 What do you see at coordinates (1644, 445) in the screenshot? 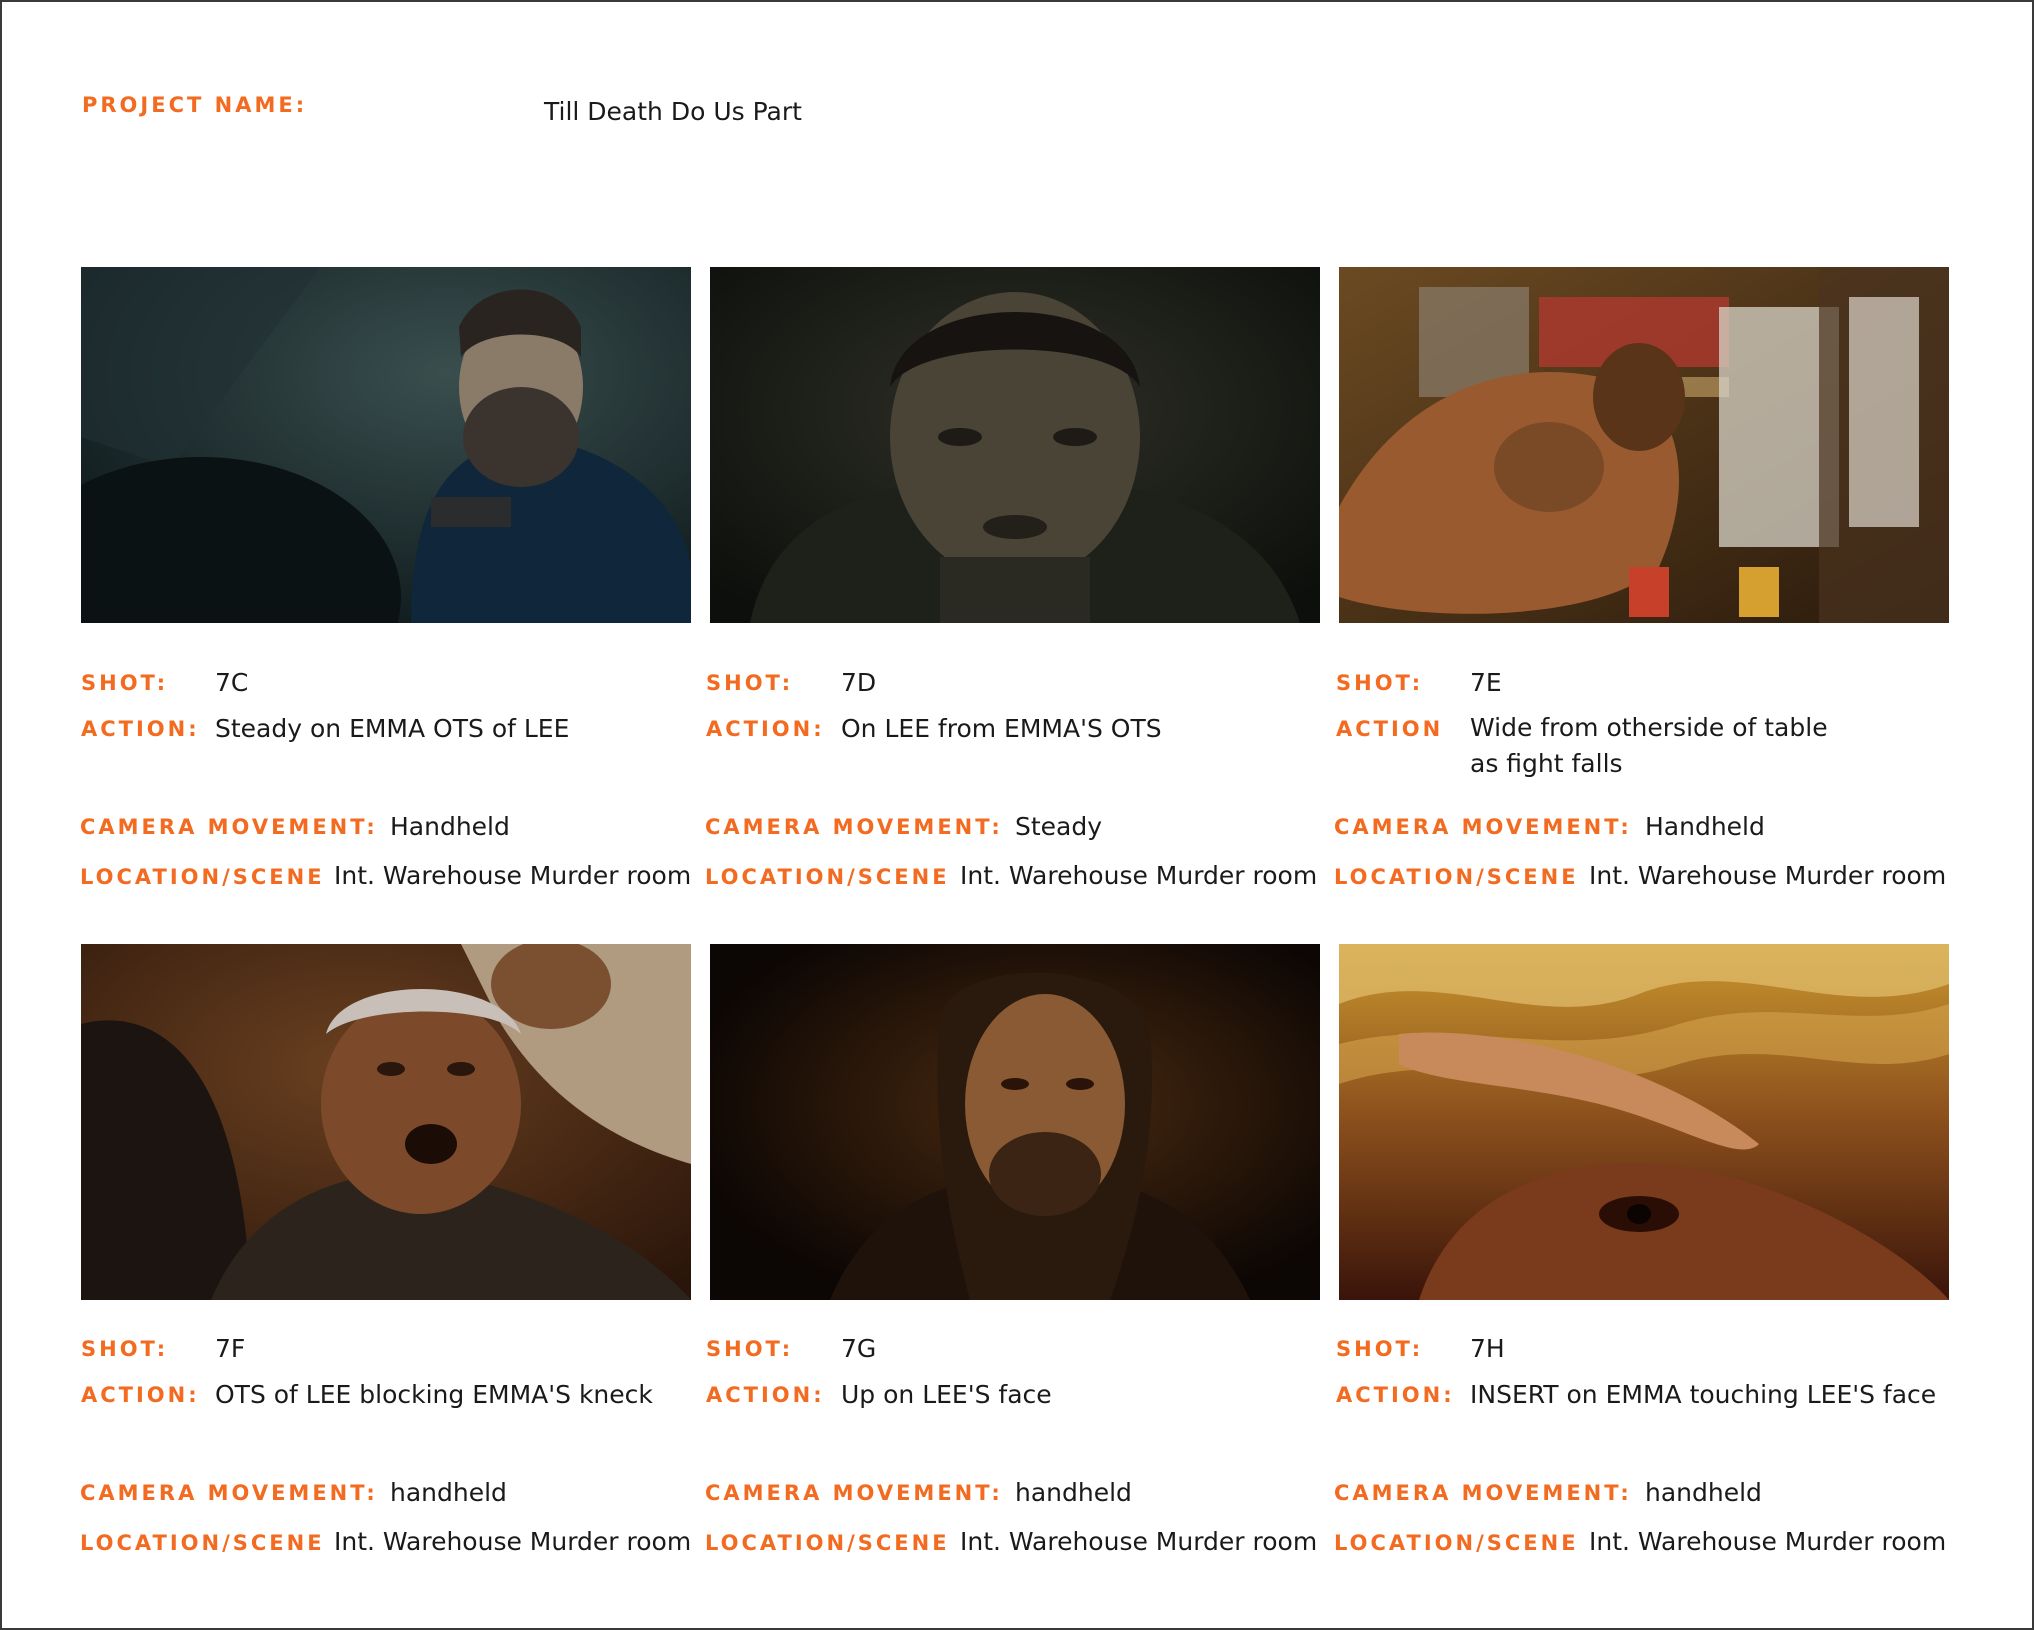
I see `shot-7e-frame-image` at bounding box center [1644, 445].